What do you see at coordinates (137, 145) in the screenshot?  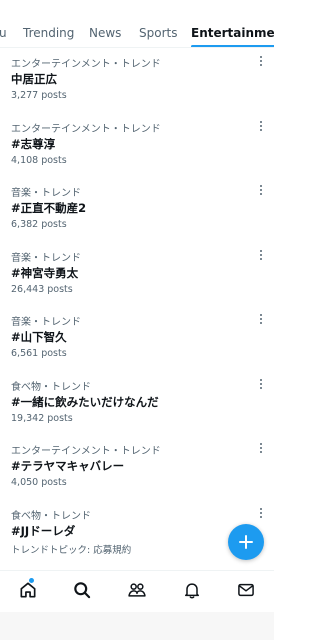 I see `trend-item: エンターテインメント・トレンド #志尊淳 4,108 posts` at bounding box center [137, 145].